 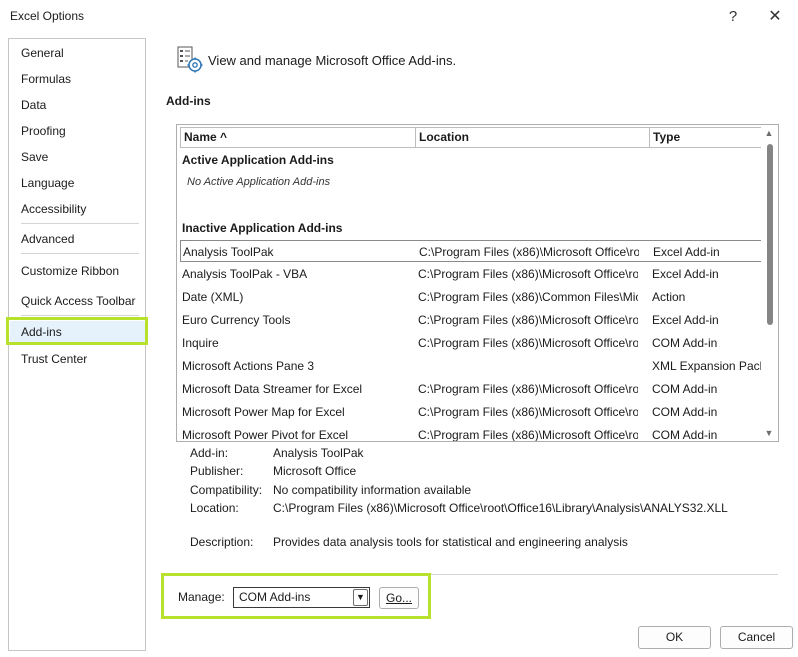 What do you see at coordinates (372, 490) in the screenshot?
I see `detail-value-compatibility: No compatibility information available` at bounding box center [372, 490].